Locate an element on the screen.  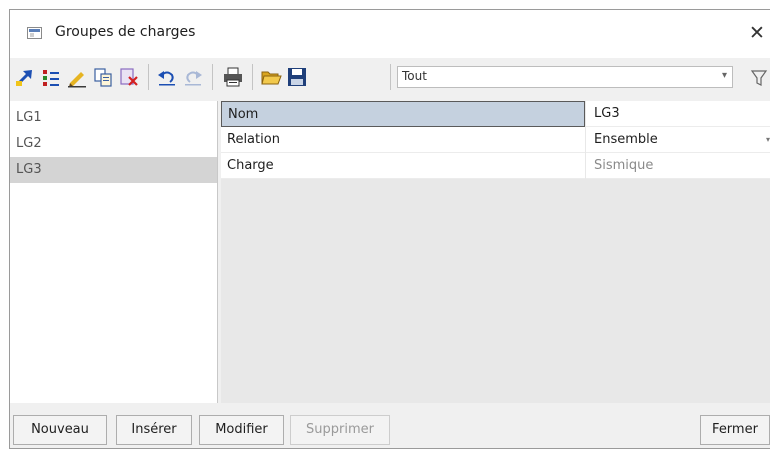
arrow-new-icon is located at coordinates (25, 77).